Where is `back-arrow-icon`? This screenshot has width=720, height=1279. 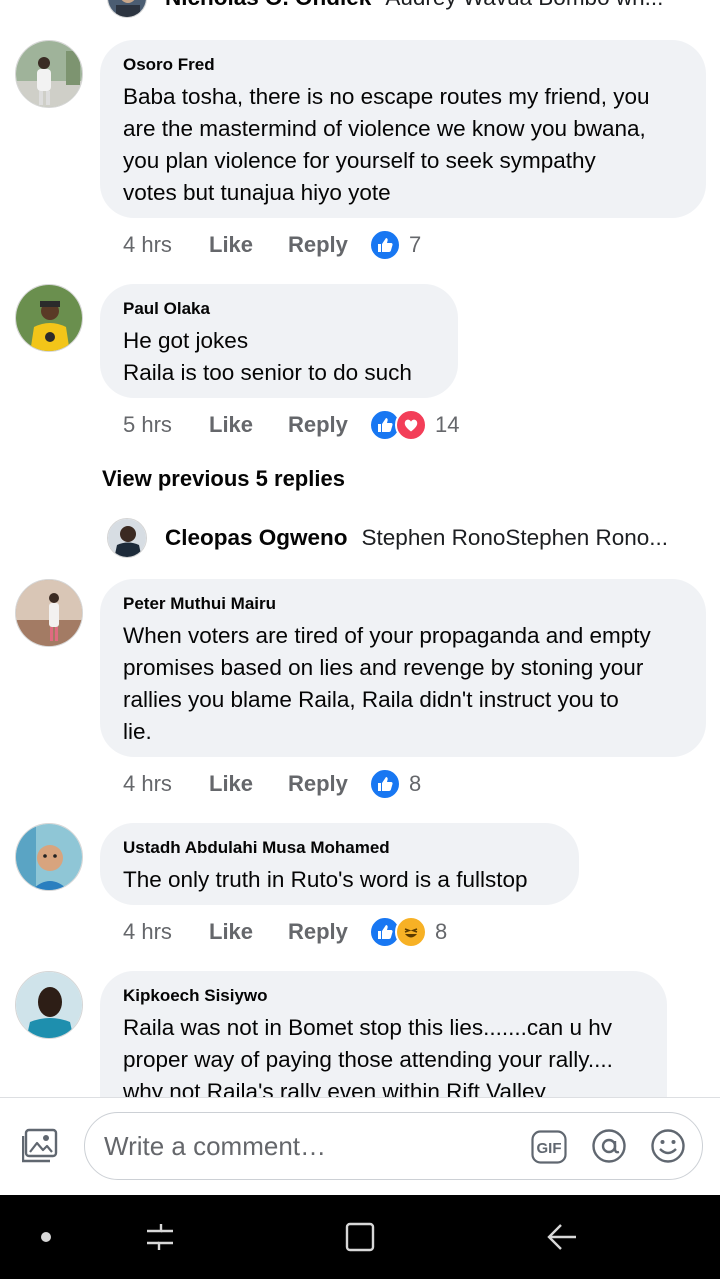 back-arrow-icon is located at coordinates (562, 1237).